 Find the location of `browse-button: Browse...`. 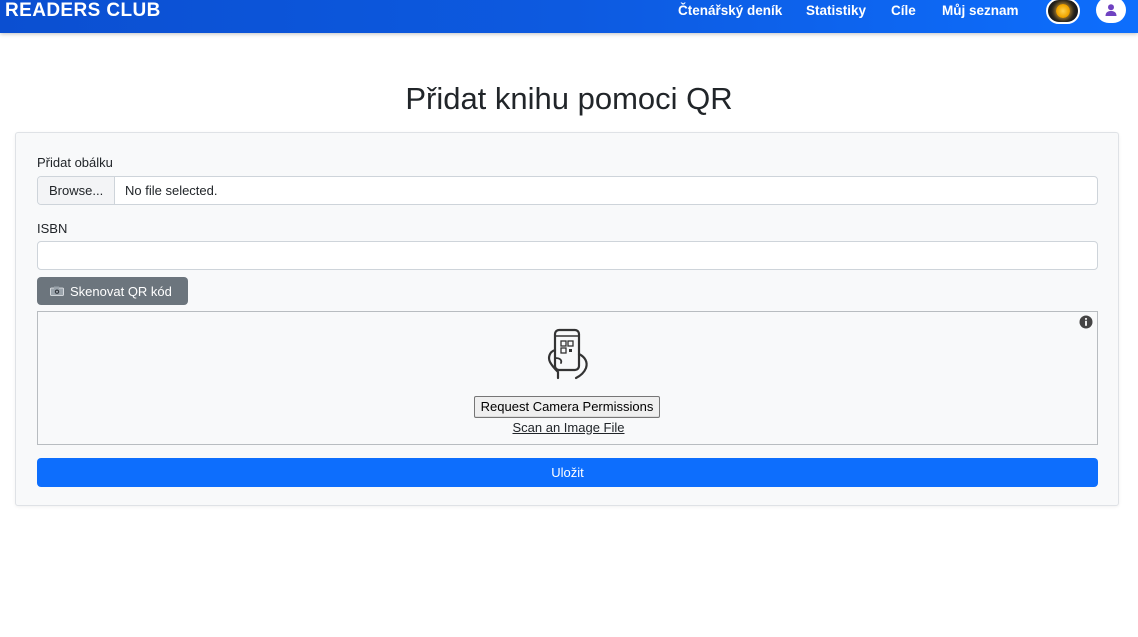

browse-button: Browse... is located at coordinates (76, 190).